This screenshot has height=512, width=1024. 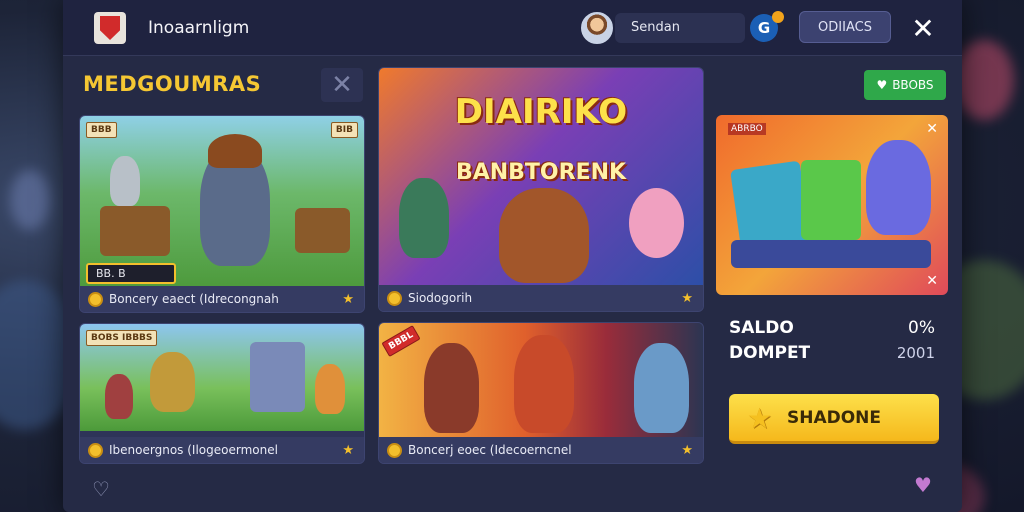 What do you see at coordinates (235, 151) in the screenshot?
I see `hat-shape` at bounding box center [235, 151].